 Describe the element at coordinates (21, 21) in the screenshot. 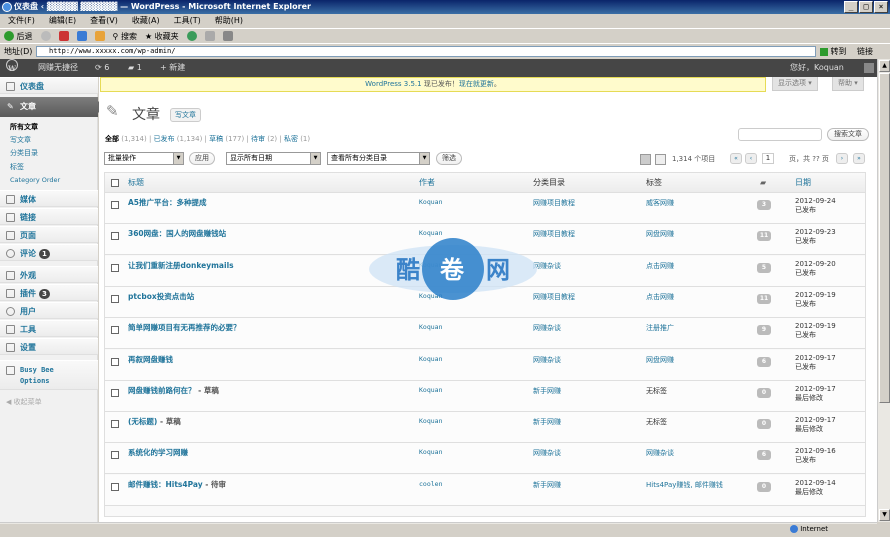

I see `menu-file: 文件(F)` at that location.